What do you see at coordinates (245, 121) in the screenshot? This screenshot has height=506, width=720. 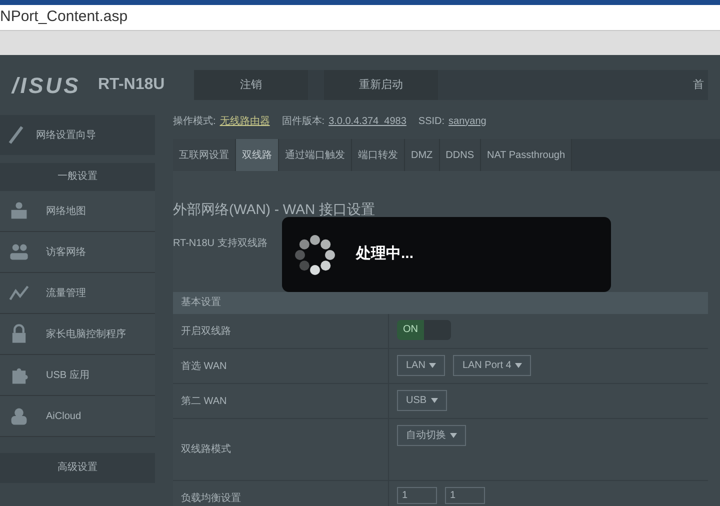 I see `mode-link: 无线路由器` at bounding box center [245, 121].